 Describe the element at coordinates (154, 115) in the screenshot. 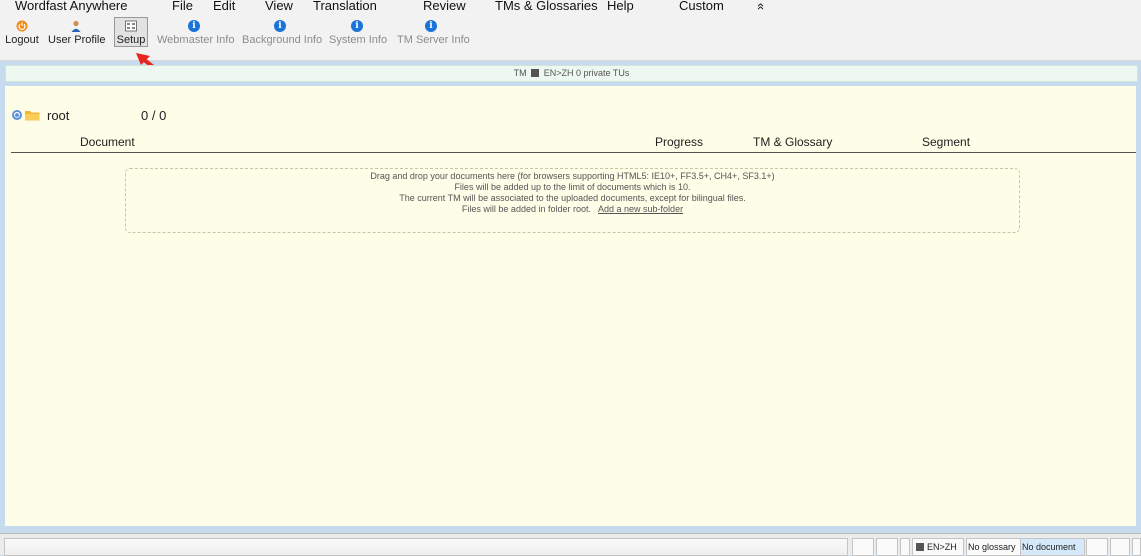

I see `folder-count: 0 / 0` at that location.